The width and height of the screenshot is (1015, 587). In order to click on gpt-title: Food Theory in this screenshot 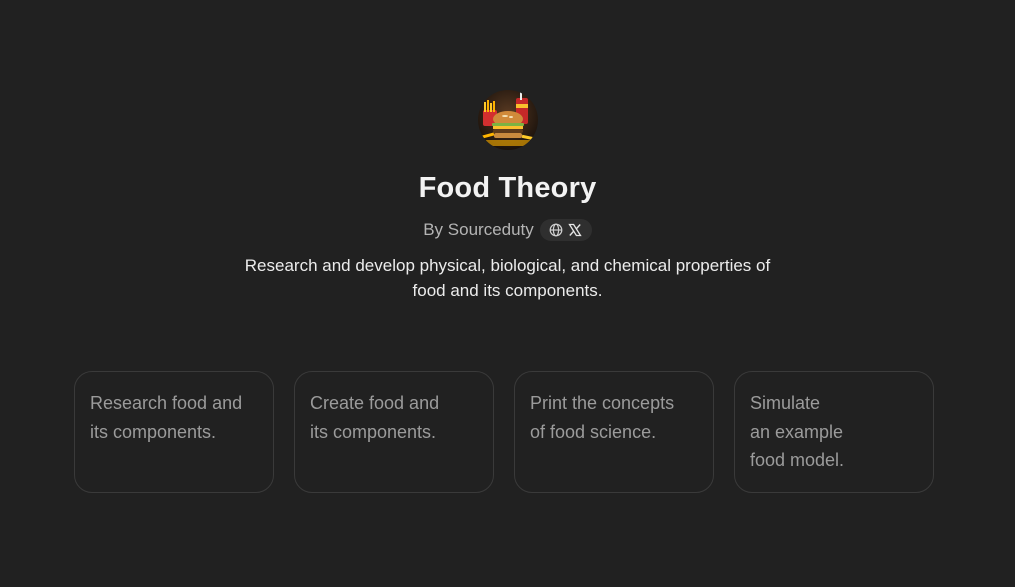, I will do `click(507, 188)`.